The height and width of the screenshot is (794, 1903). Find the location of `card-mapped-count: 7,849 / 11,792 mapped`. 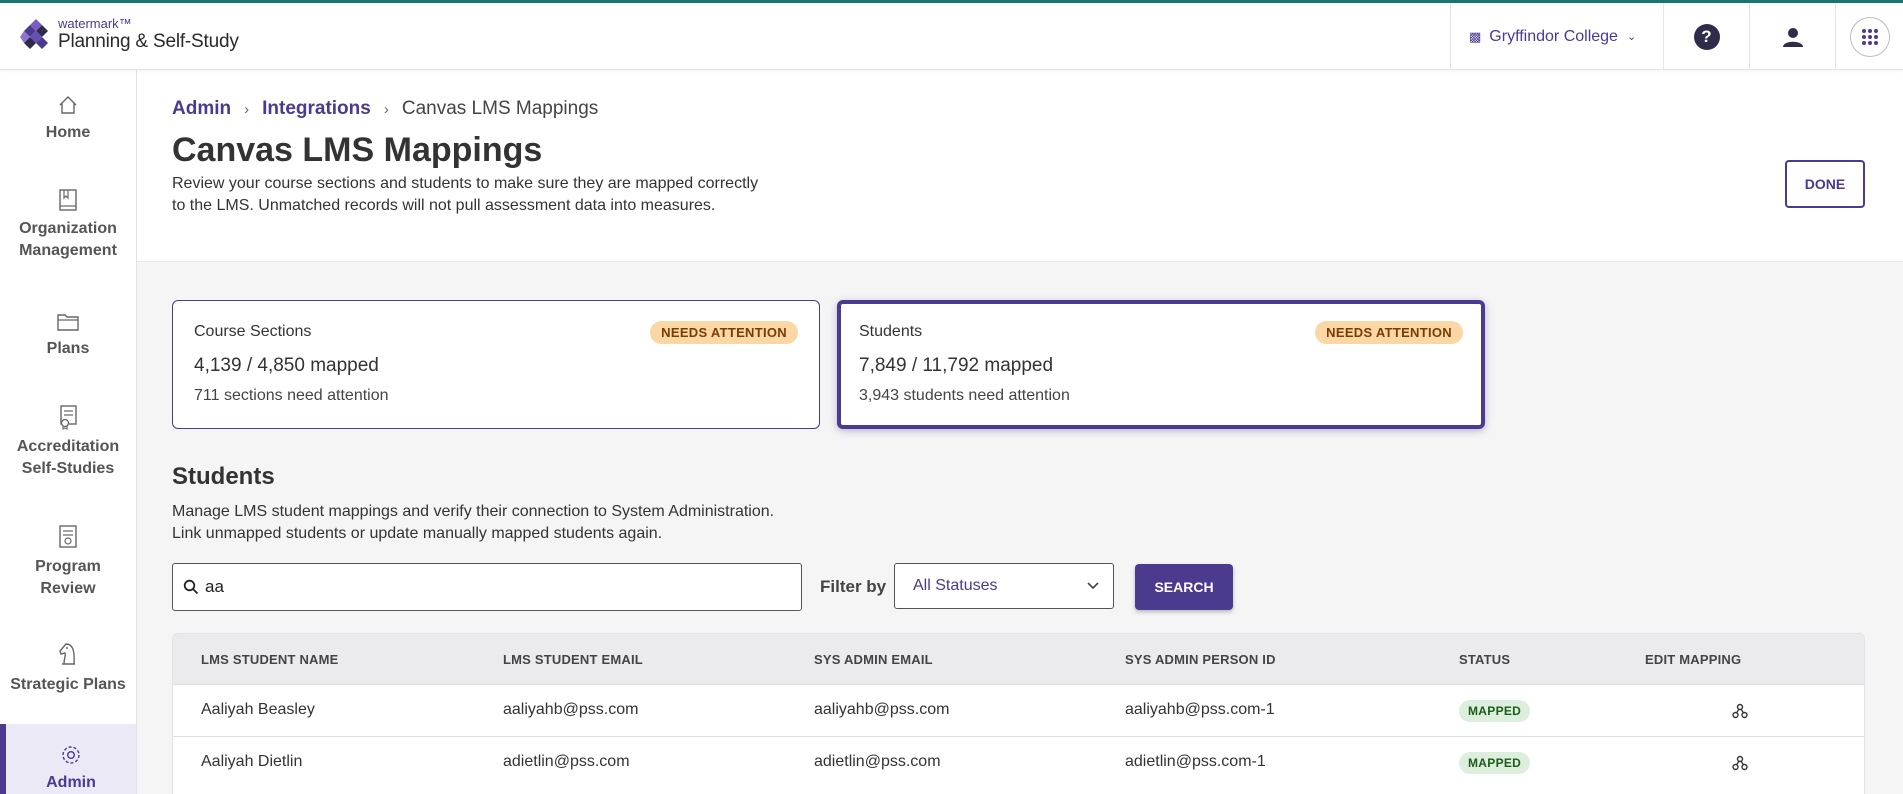

card-mapped-count: 7,849 / 11,792 mapped is located at coordinates (956, 365).